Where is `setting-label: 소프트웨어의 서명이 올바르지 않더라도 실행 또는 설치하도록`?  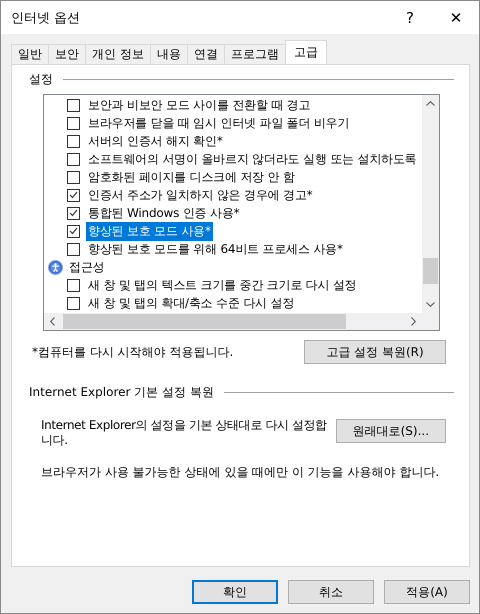
setting-label: 소프트웨어의 서명이 올바르지 않더라도 실행 또는 설치하도록 is located at coordinates (252, 159).